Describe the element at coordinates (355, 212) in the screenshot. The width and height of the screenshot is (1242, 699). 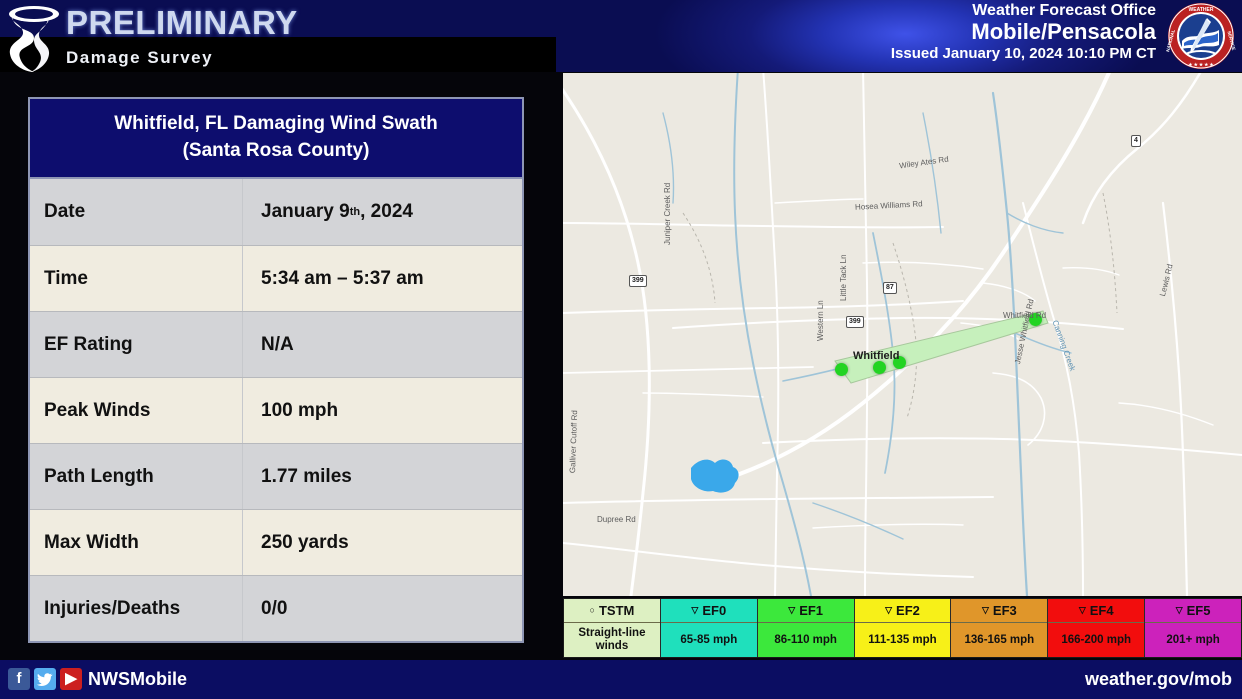
I see `value-ordinal: th` at that location.